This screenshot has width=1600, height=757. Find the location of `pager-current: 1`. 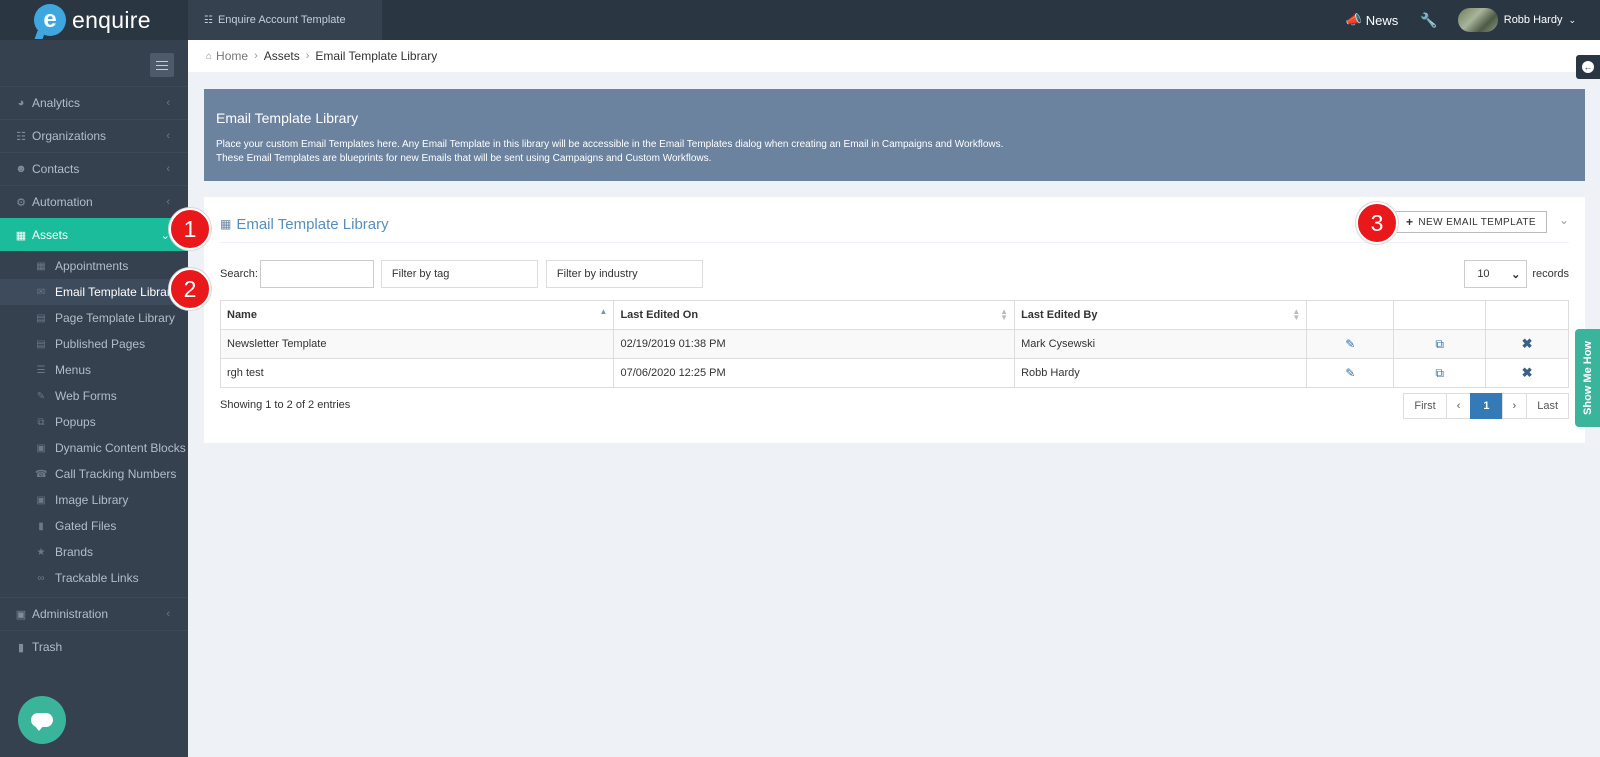

pager-current: 1 is located at coordinates (1486, 406).